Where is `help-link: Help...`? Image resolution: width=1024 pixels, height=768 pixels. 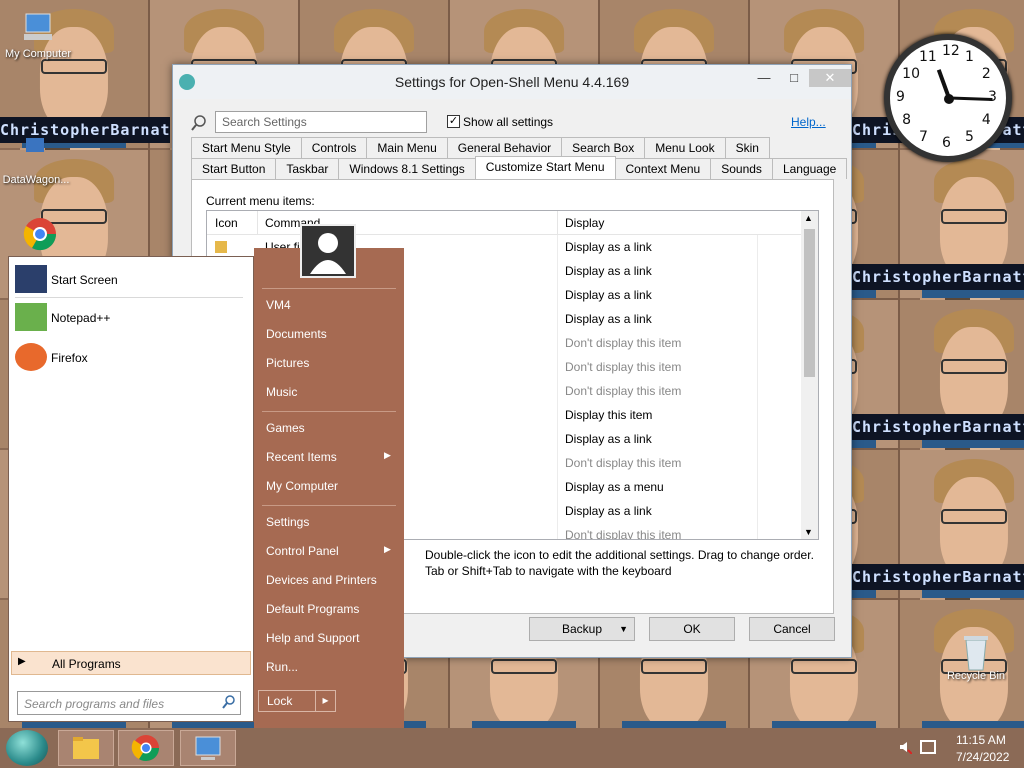
help-link: Help... is located at coordinates (808, 122).